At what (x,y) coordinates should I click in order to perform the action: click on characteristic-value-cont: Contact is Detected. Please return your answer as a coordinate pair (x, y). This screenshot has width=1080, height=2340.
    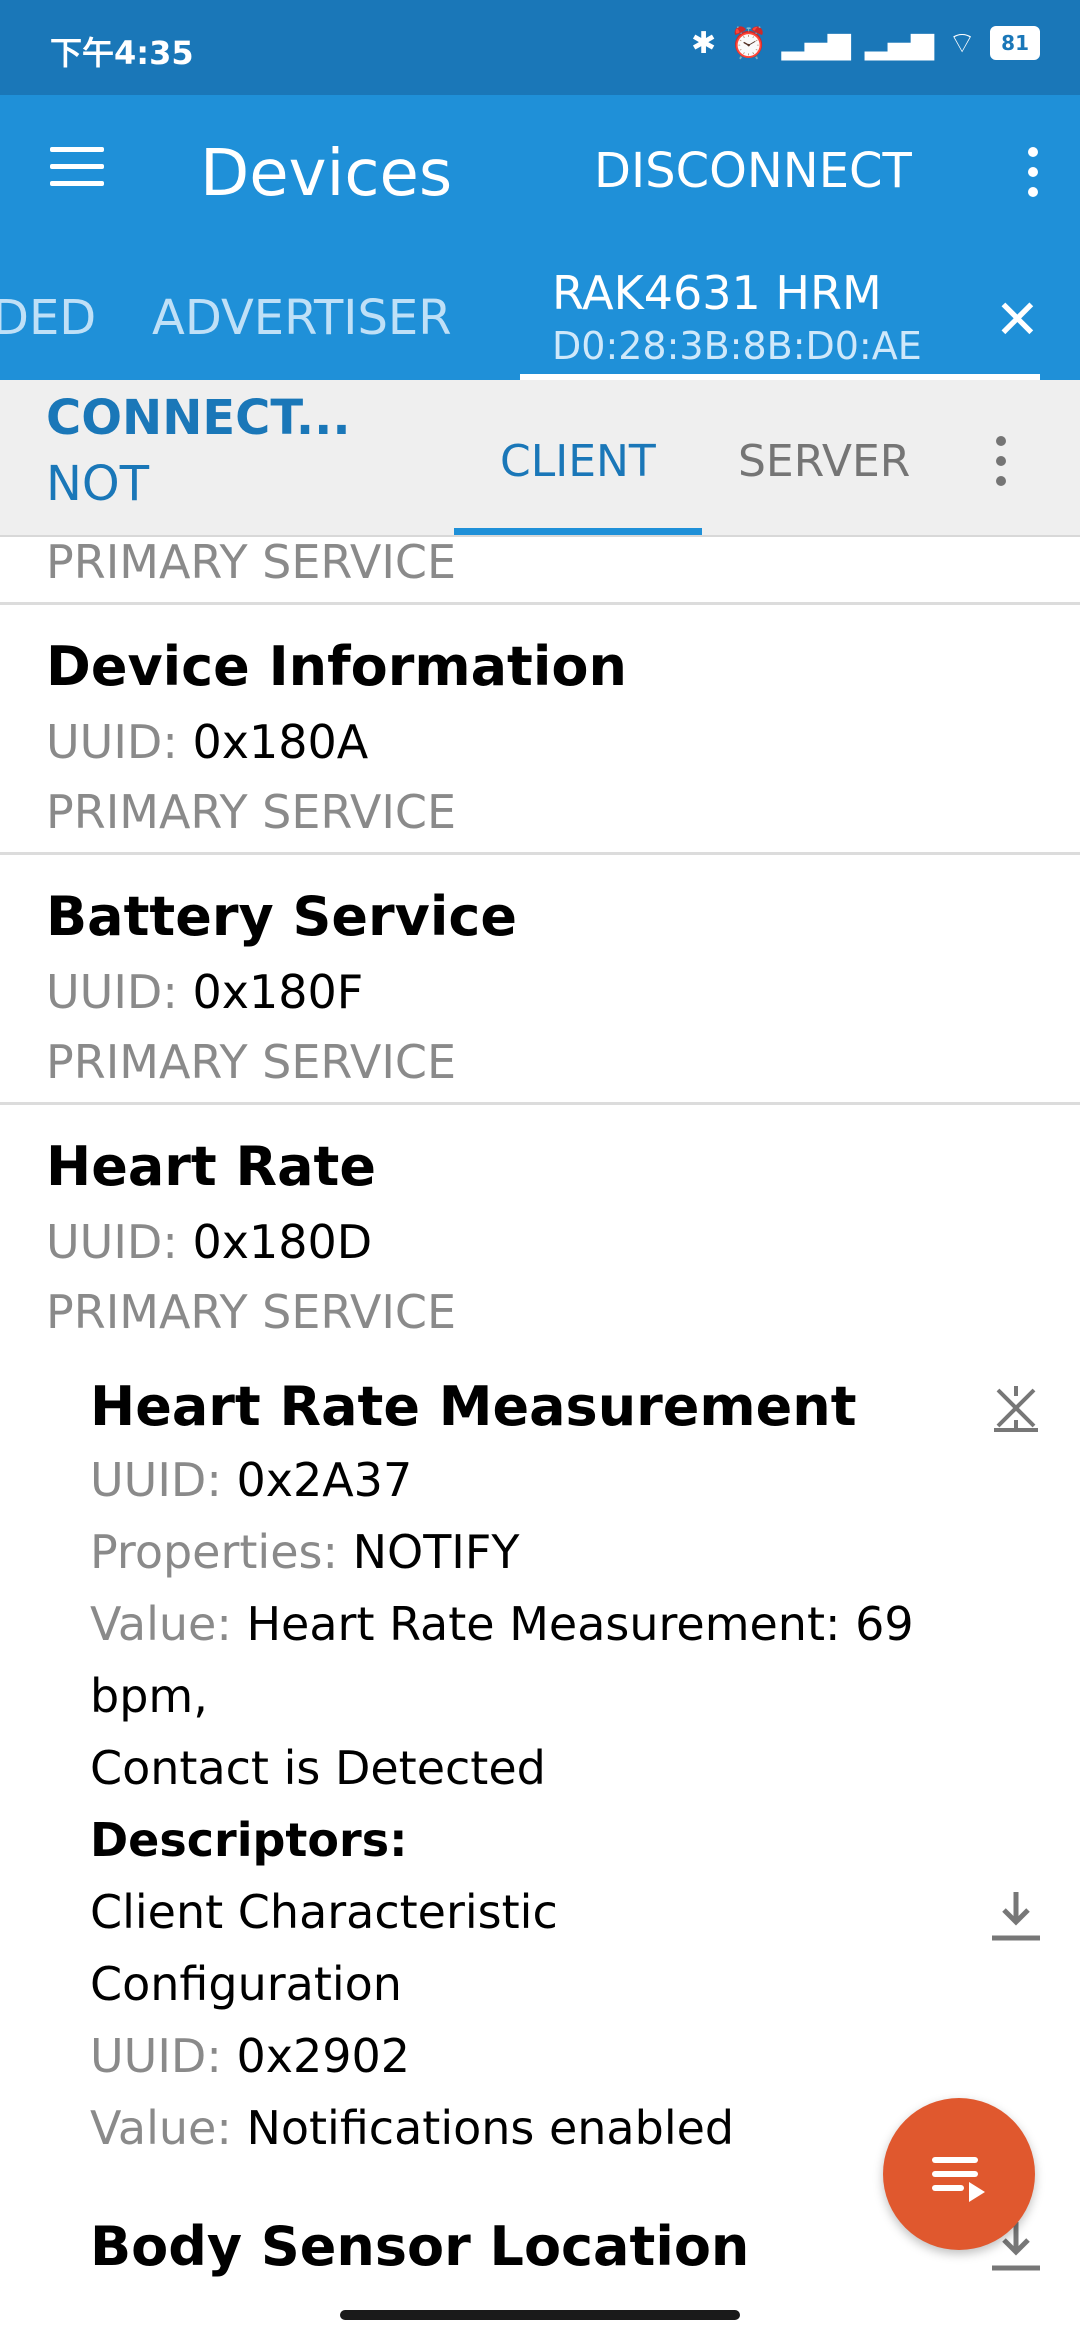
    Looking at the image, I should click on (318, 1768).